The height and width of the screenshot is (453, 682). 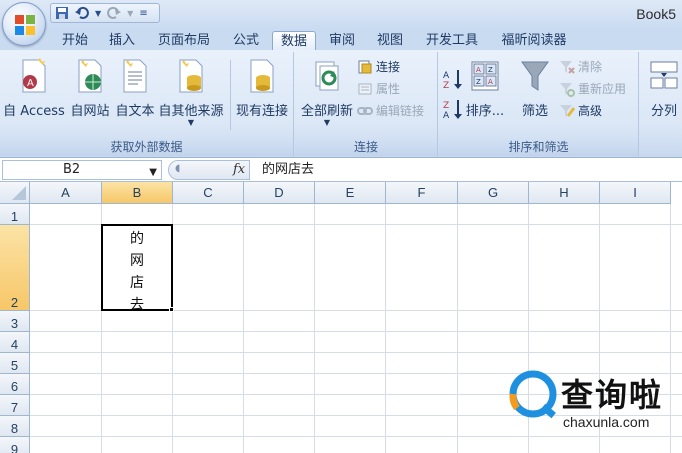 What do you see at coordinates (612, 395) in the screenshot?
I see `watermark-brand: 查询啦` at bounding box center [612, 395].